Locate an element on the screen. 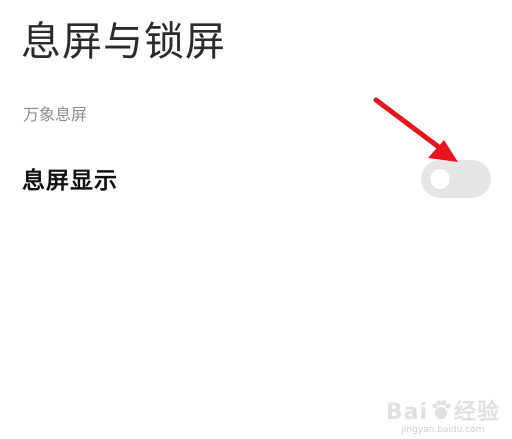 Image resolution: width=512 pixels, height=439 pixels. baidu-jingyan-watermark: Bai 经验 jingyan.baidu.com is located at coordinates (443, 414).